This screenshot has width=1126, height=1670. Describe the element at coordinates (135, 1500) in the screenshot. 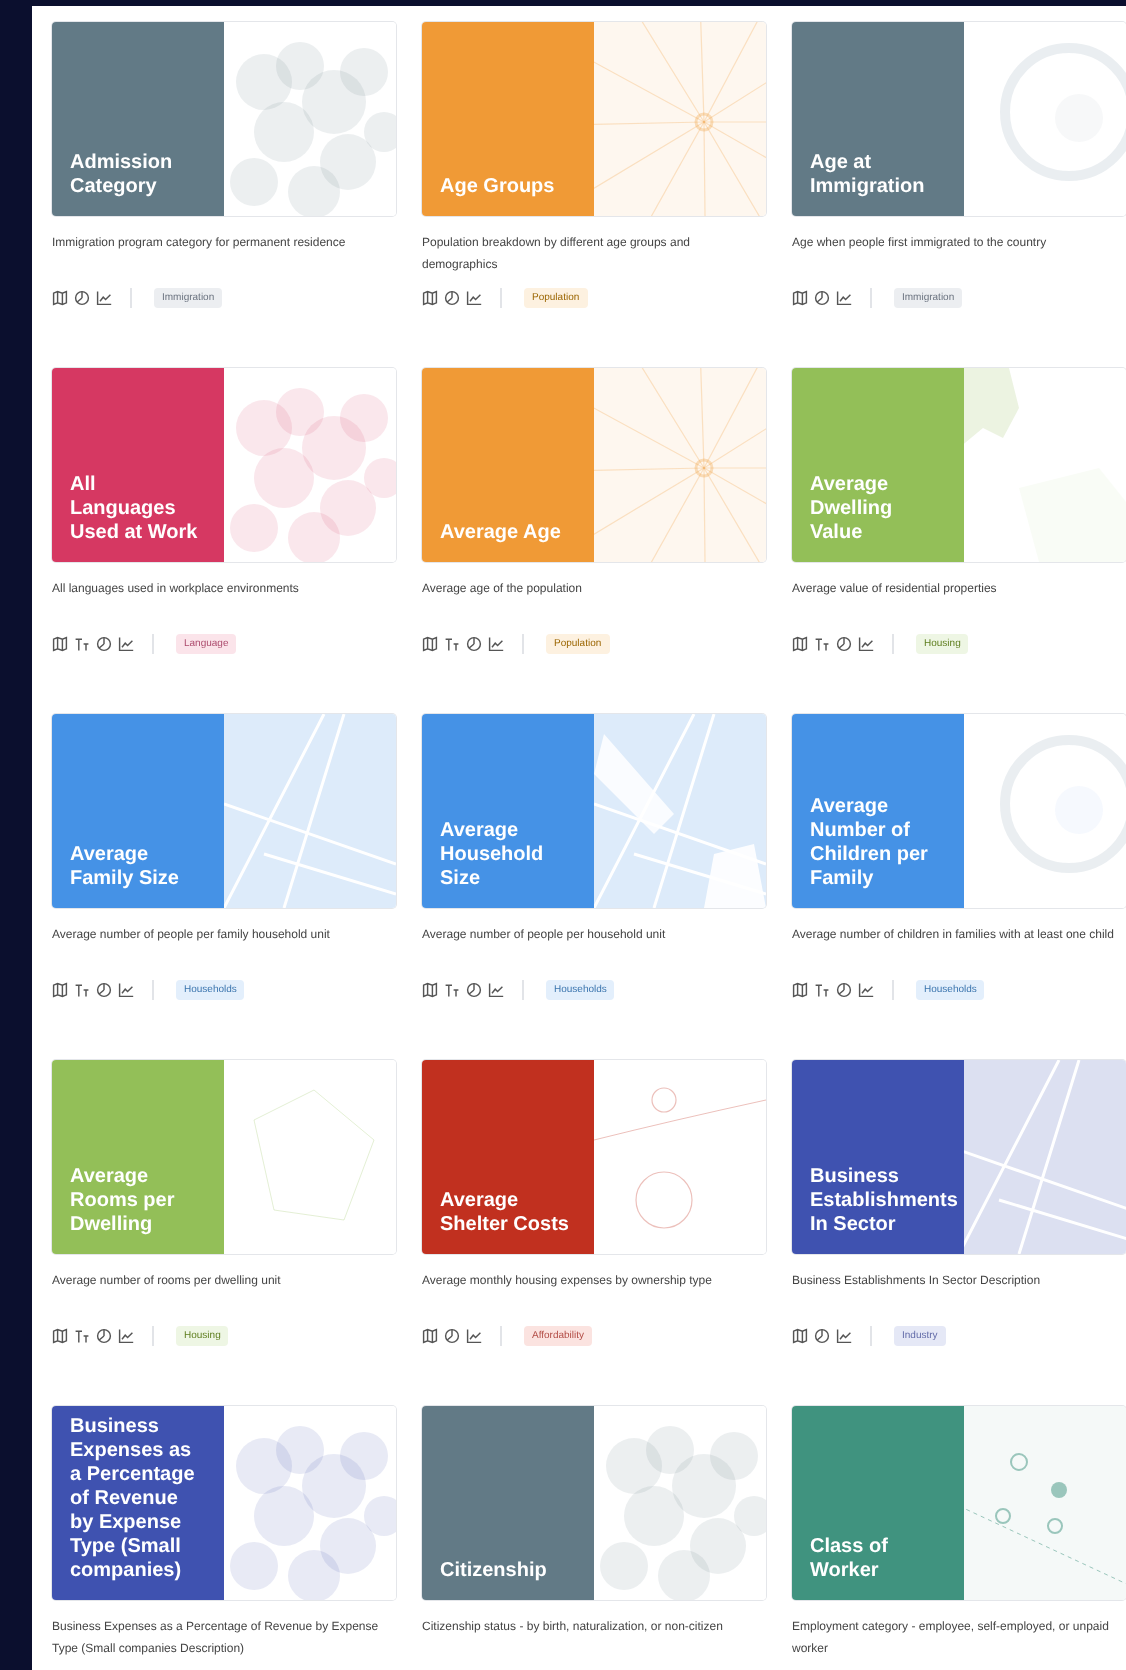

I see `card-title: Business Expenses as a Percentage of Revenue by Expense Type (Small companies)` at that location.